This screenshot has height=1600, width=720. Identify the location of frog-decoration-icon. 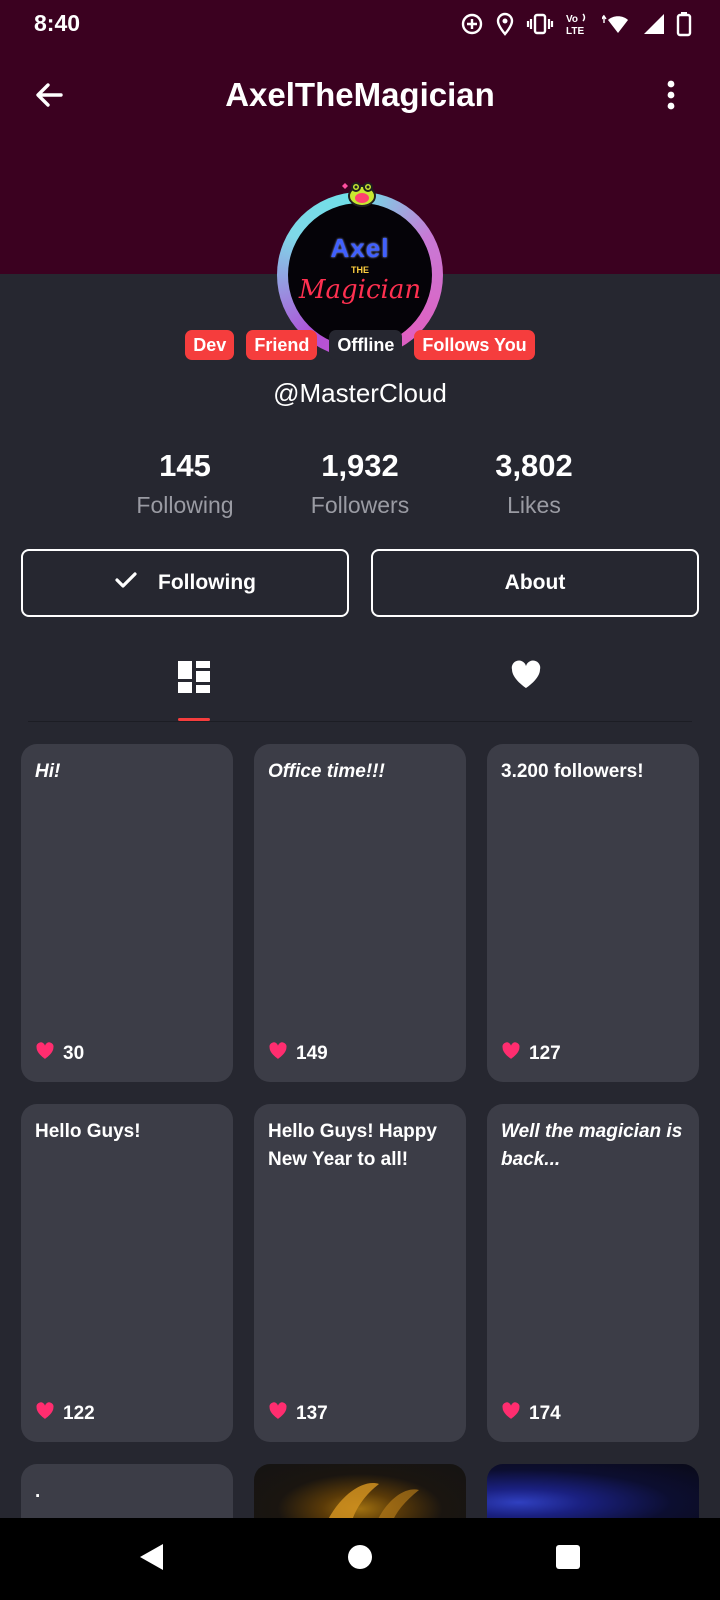
(358, 193).